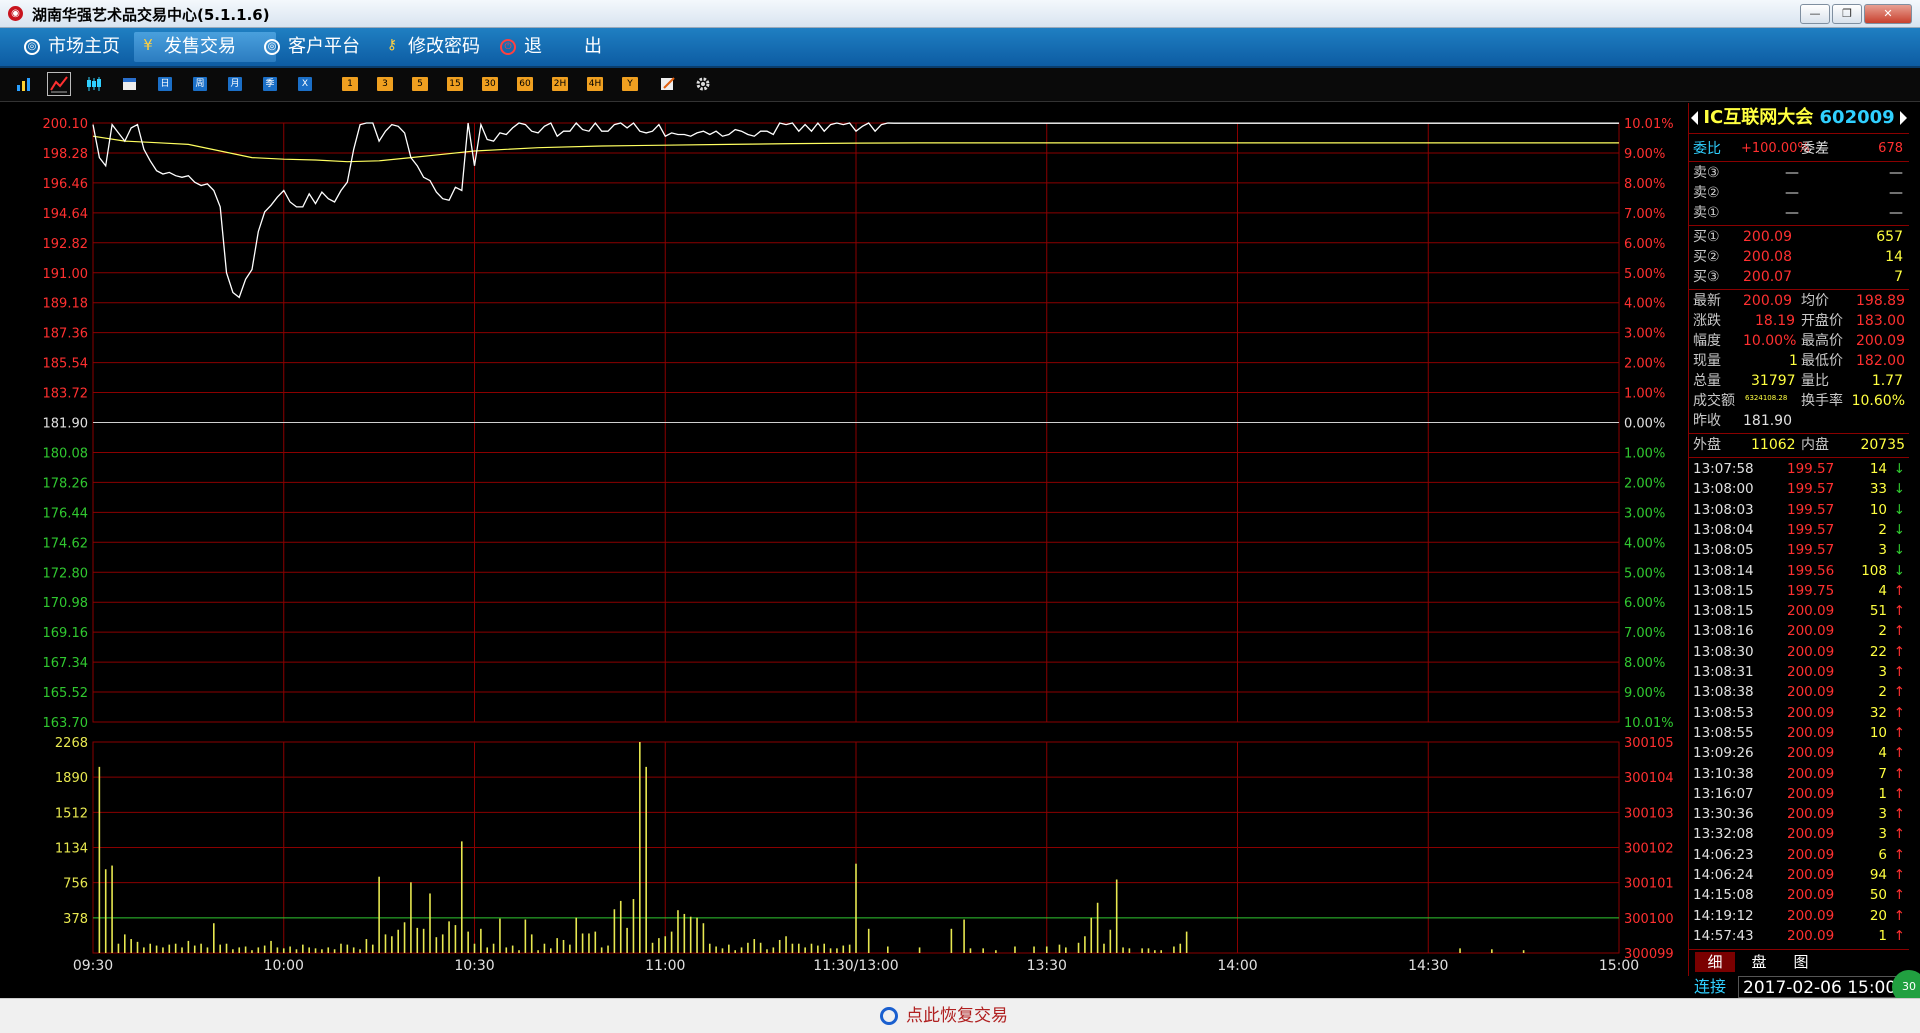 This screenshot has width=1920, height=1033. Describe the element at coordinates (1793, 361) in the screenshot. I see `cur-value: 1` at that location.